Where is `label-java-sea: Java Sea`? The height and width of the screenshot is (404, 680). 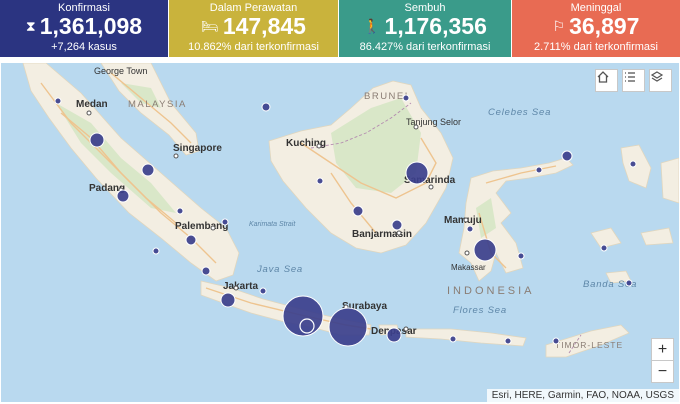
label-java-sea: Java Sea is located at coordinates (279, 269).